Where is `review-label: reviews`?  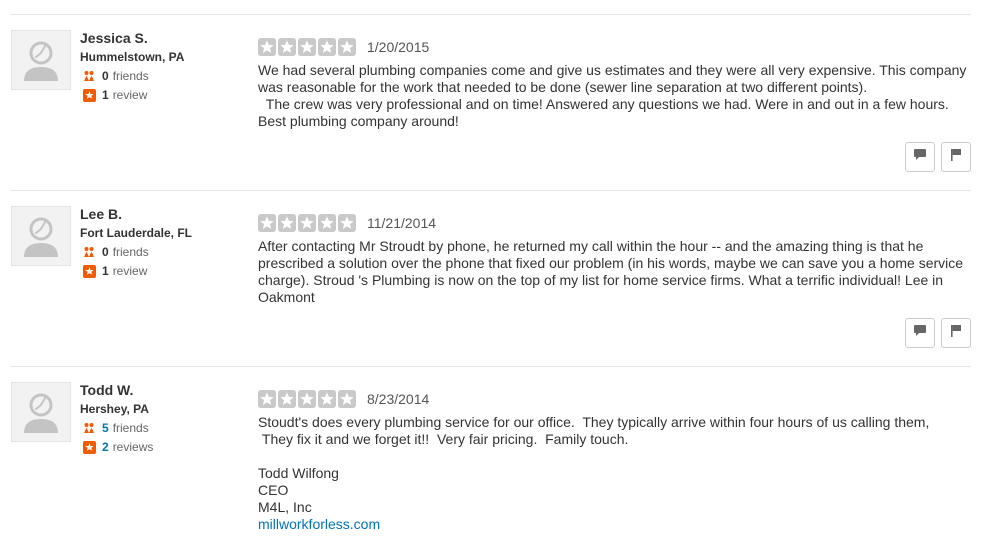
review-label: reviews is located at coordinates (133, 447).